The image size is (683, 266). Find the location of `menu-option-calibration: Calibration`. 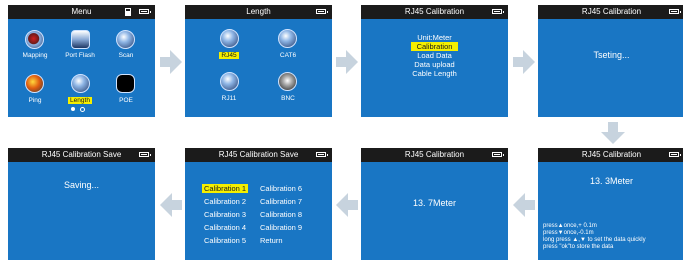

menu-option-calibration: Calibration is located at coordinates (434, 46).